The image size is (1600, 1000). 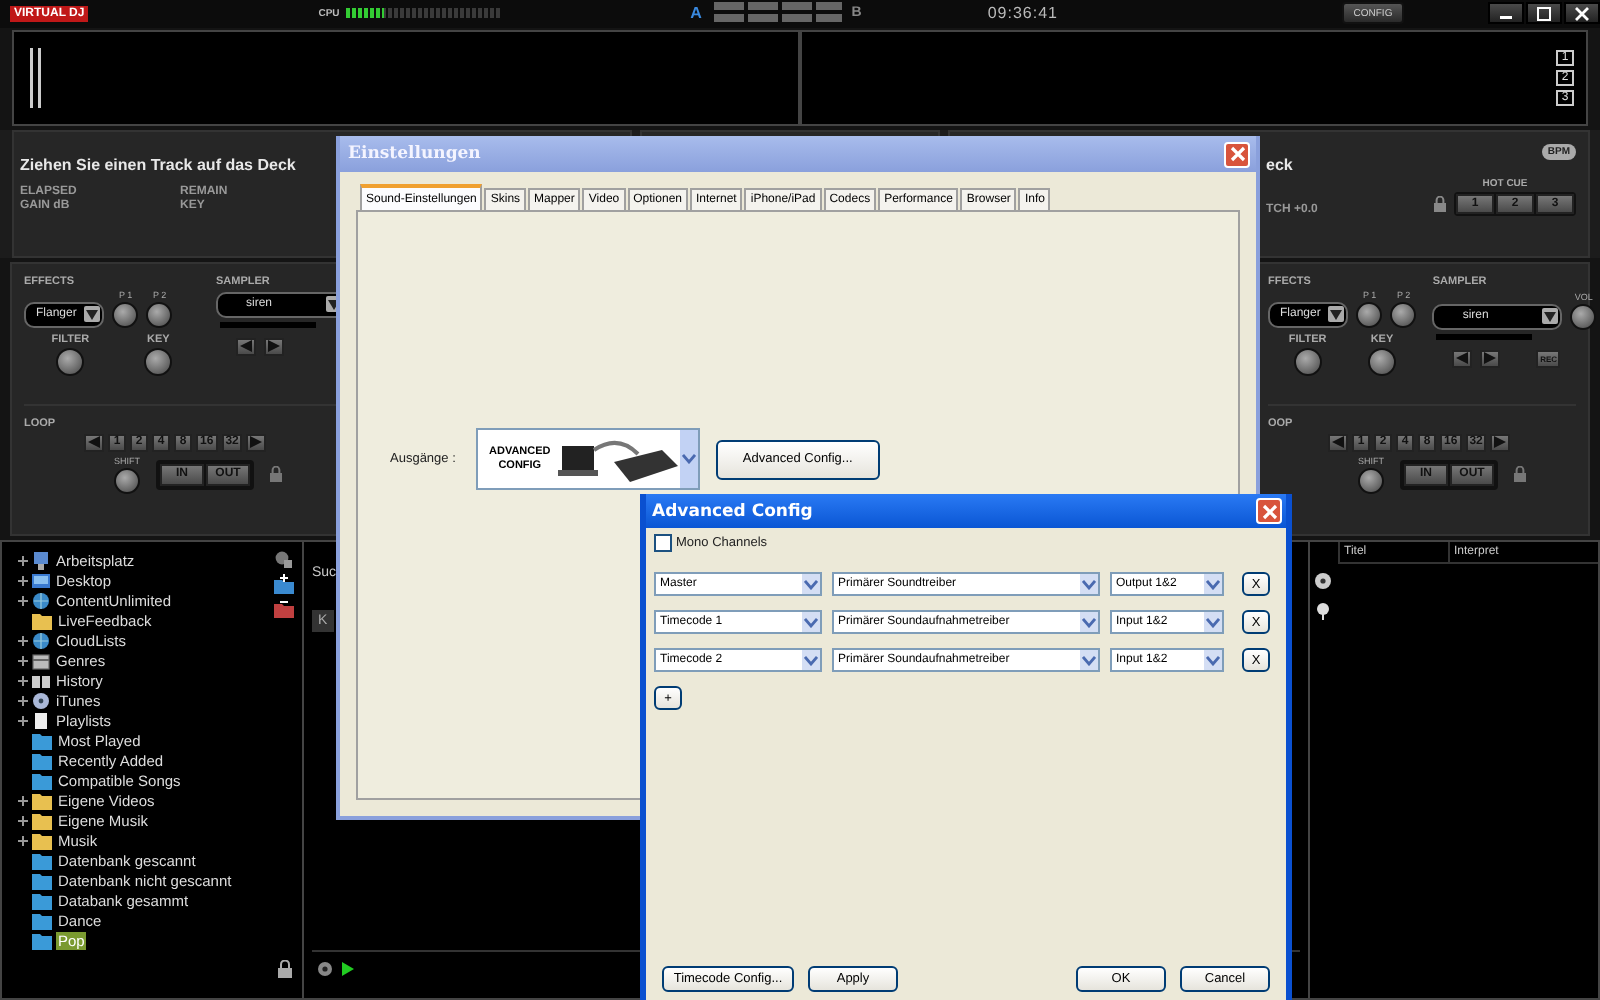 I want to click on clock: 09:36:41, so click(x=1022, y=13).